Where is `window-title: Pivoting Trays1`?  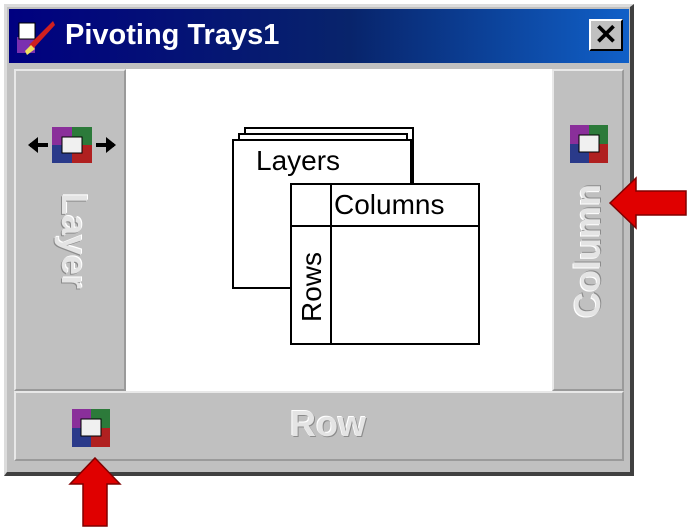 window-title: Pivoting Trays1 is located at coordinates (172, 35).